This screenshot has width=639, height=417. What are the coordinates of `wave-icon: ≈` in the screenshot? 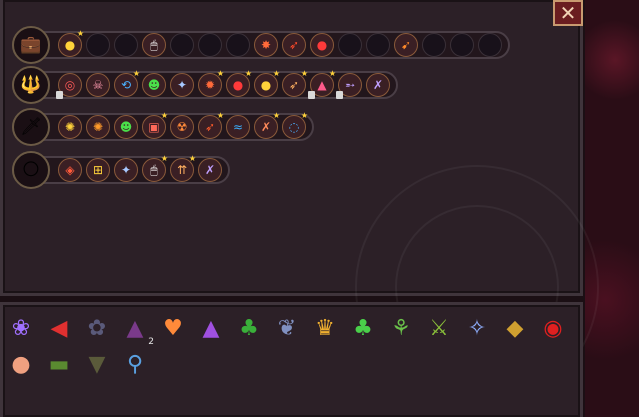 It's located at (238, 127).